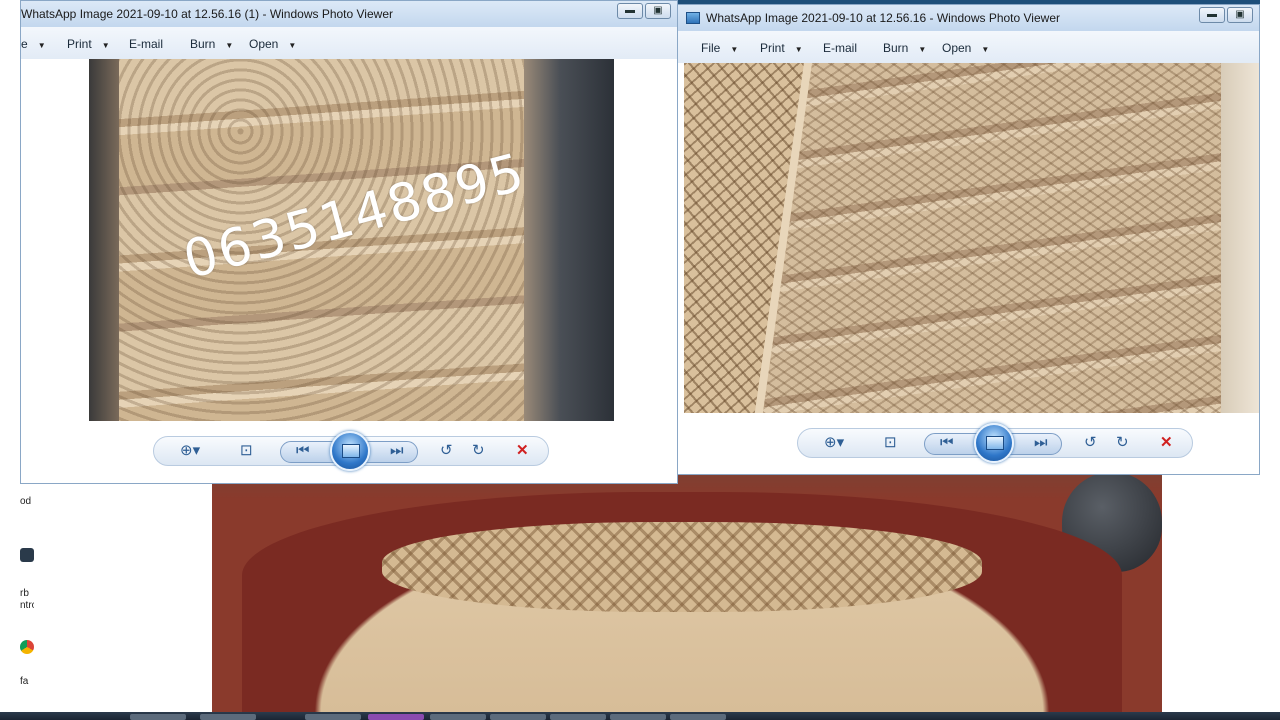 The height and width of the screenshot is (720, 1280). What do you see at coordinates (711, 48) in the screenshot?
I see `file-menu-label: File` at bounding box center [711, 48].